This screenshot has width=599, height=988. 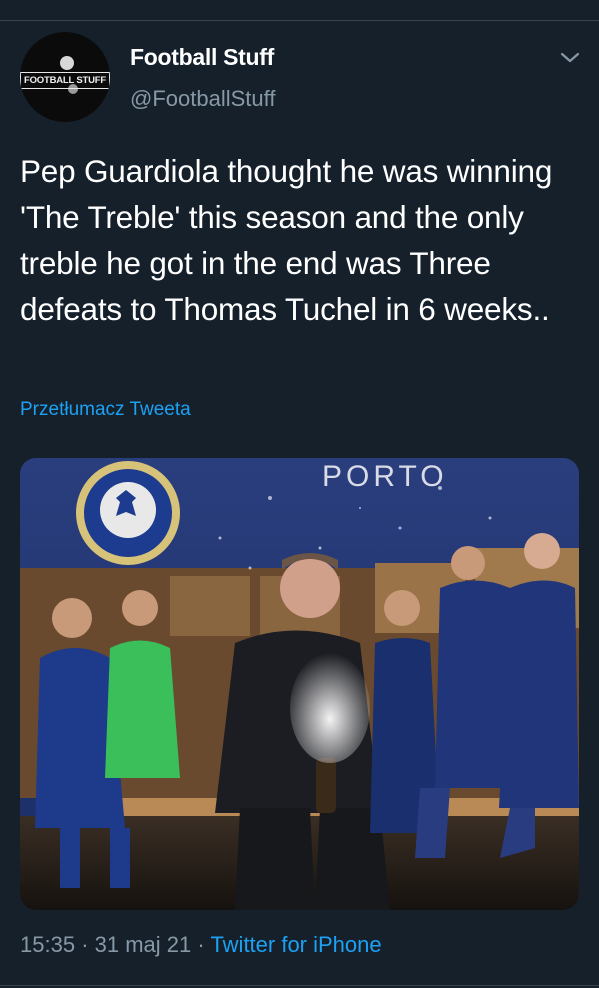 What do you see at coordinates (570, 58) in the screenshot?
I see `chevron-down-icon` at bounding box center [570, 58].